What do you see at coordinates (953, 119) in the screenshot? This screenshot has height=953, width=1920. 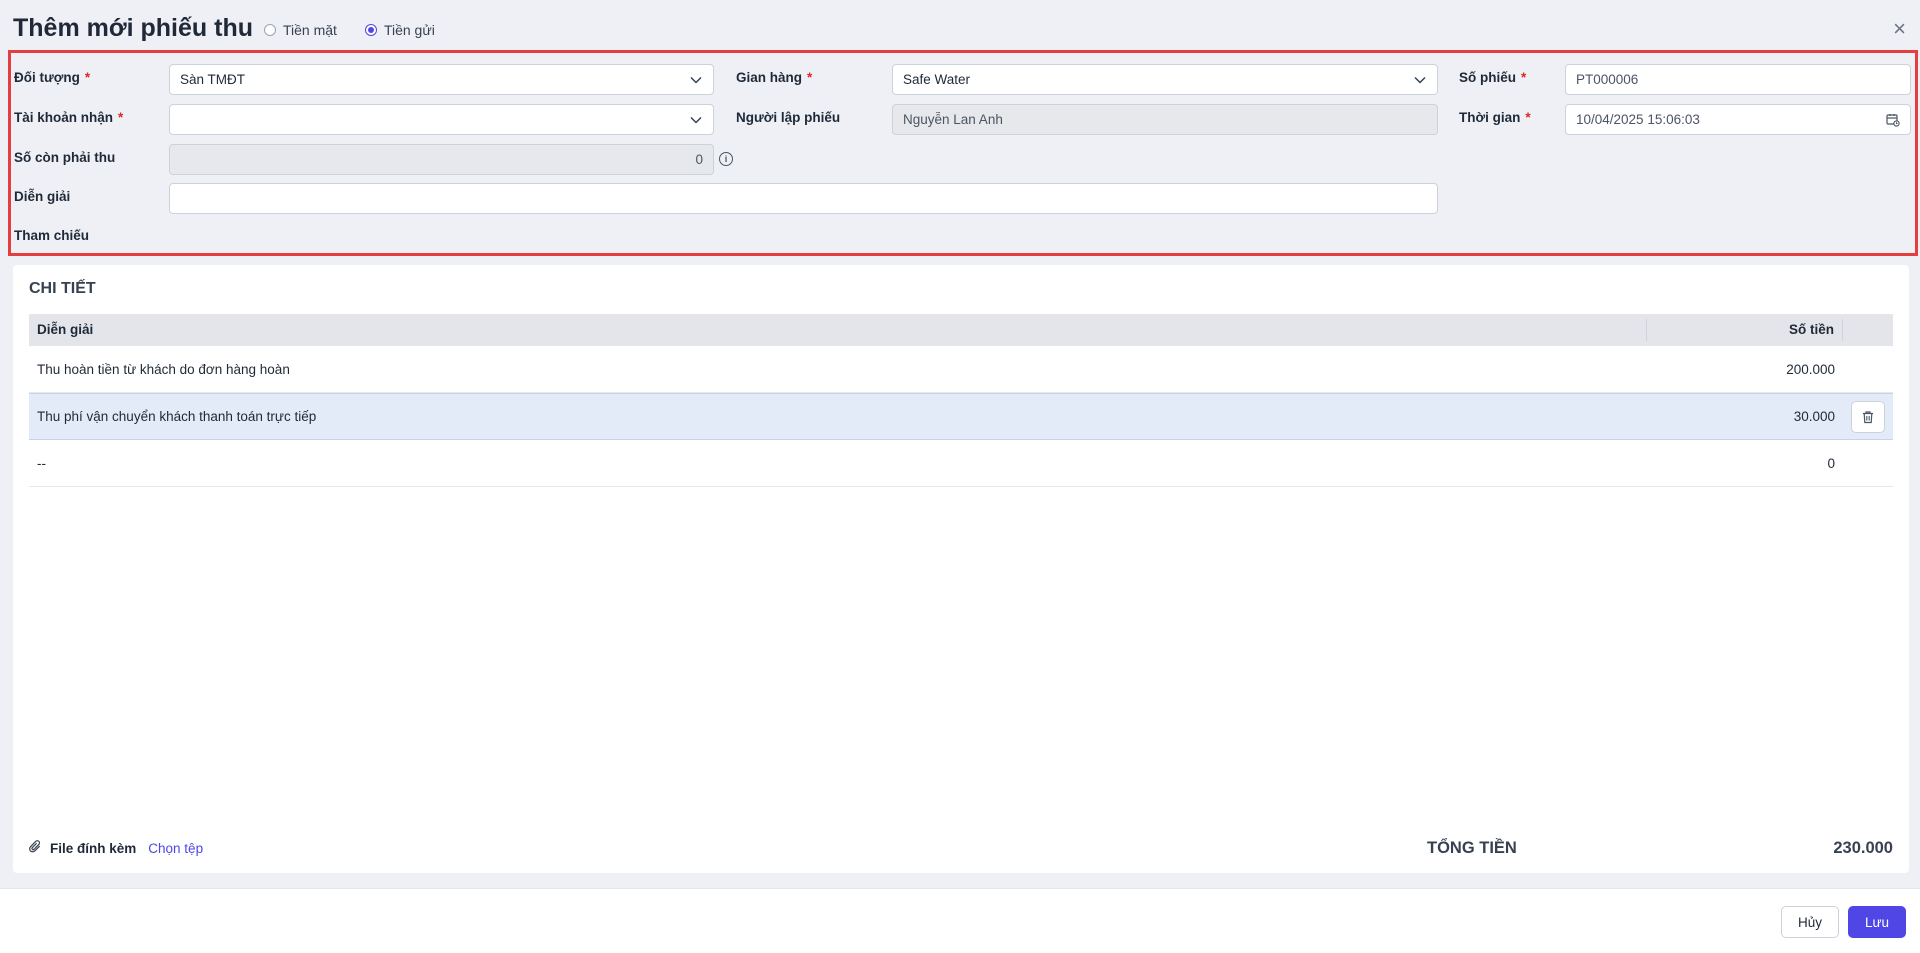 I see `nguoi-lap-phieu-value: Nguyễn Lan Anh` at bounding box center [953, 119].